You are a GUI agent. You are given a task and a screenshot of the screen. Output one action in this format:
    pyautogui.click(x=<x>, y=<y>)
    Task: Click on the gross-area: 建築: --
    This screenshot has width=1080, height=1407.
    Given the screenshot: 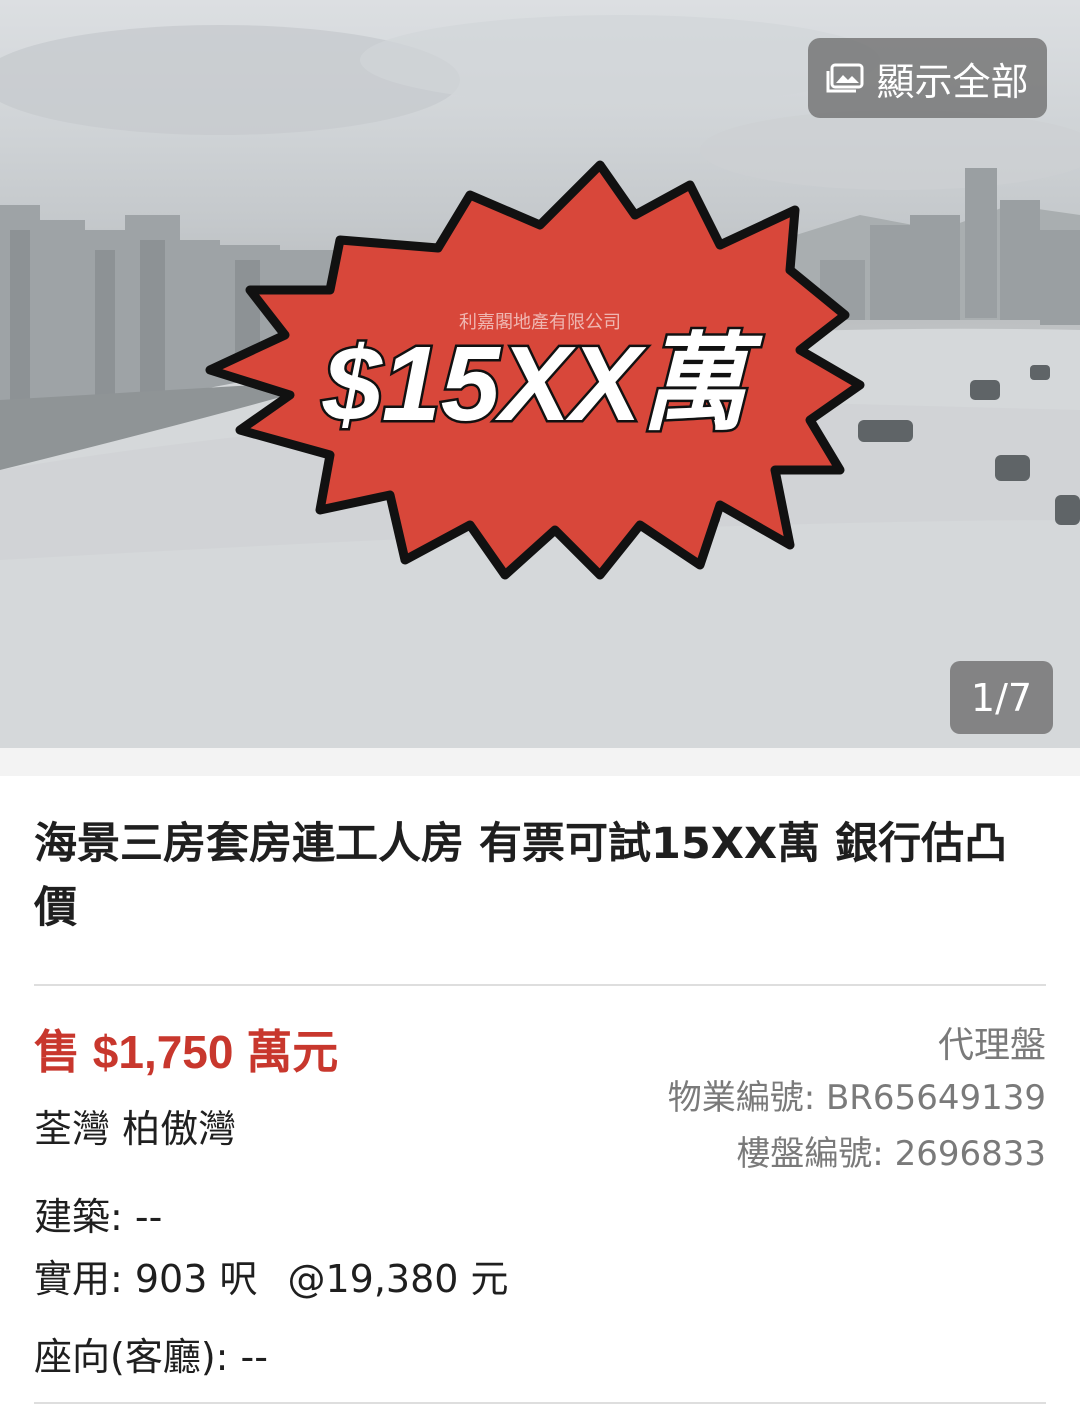 What is the action you would take?
    pyautogui.click(x=98, y=1217)
    